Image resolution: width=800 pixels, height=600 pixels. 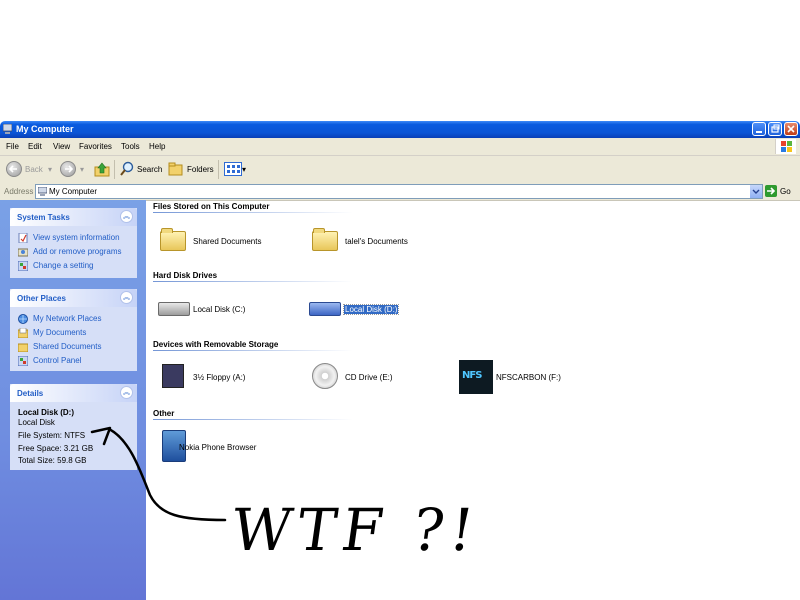 What do you see at coordinates (356, 530) in the screenshot?
I see `handwritten-annotation: WTF ?!` at bounding box center [356, 530].